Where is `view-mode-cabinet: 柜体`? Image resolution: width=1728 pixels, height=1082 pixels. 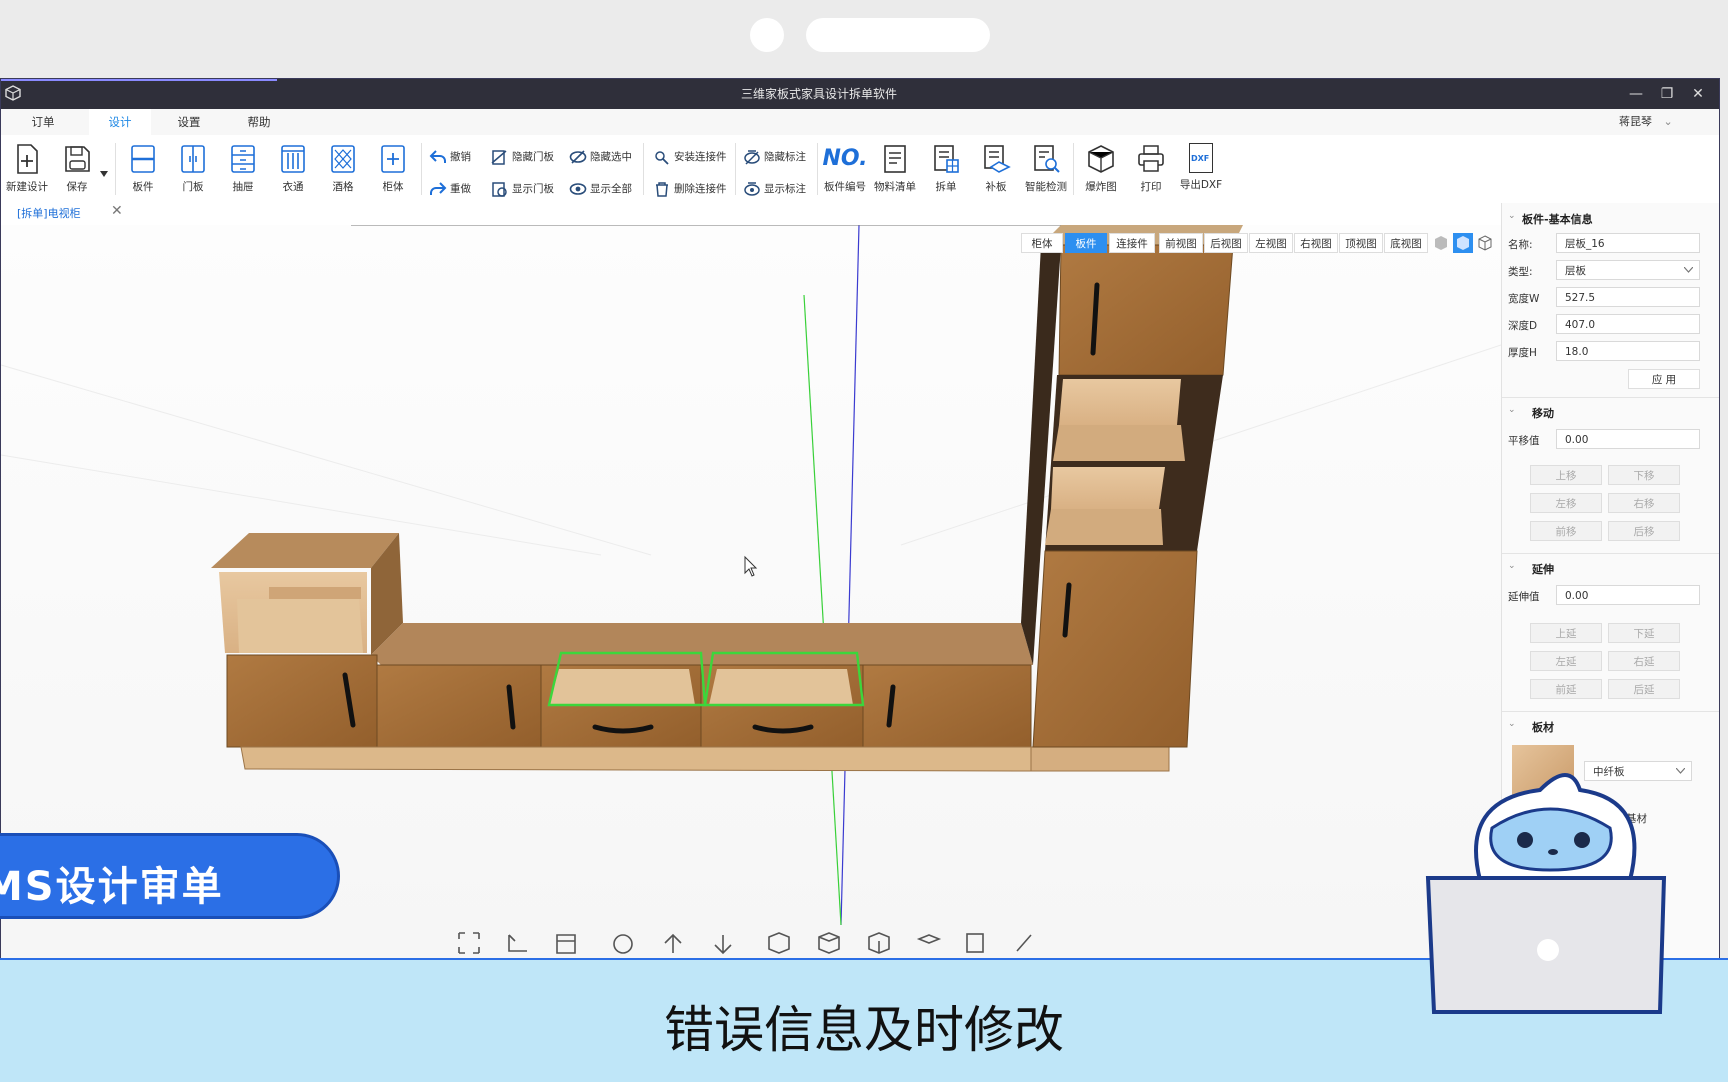 view-mode-cabinet: 柜体 is located at coordinates (1042, 243).